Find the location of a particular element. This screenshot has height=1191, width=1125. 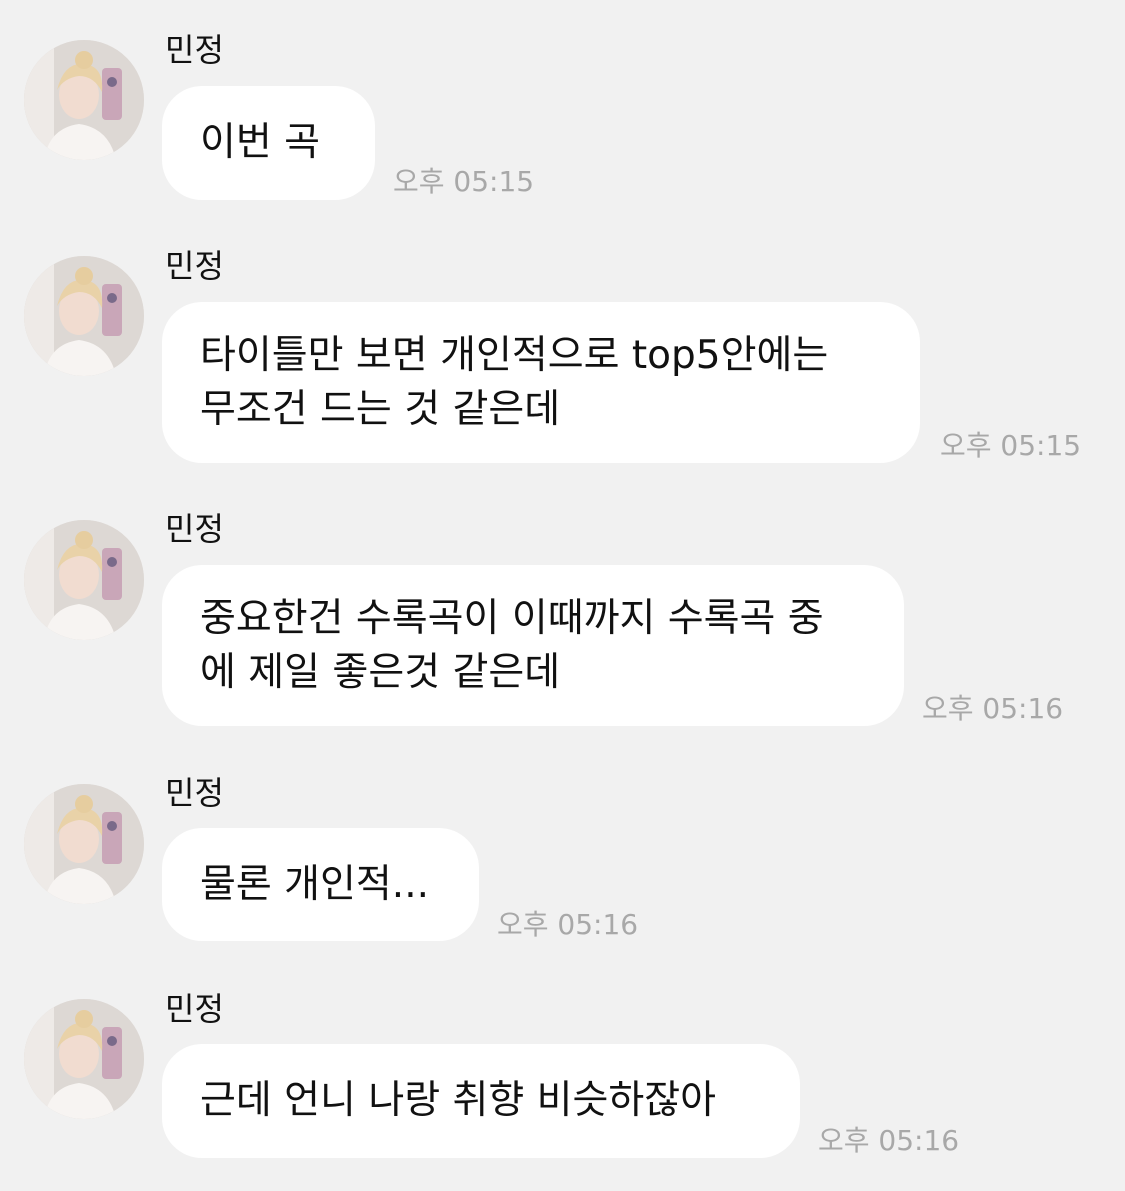

message-bubble: 중요한건 수록곡이 이때까지 수록곡 중 에 제일 좋은것 같은데 is located at coordinates (533, 645).